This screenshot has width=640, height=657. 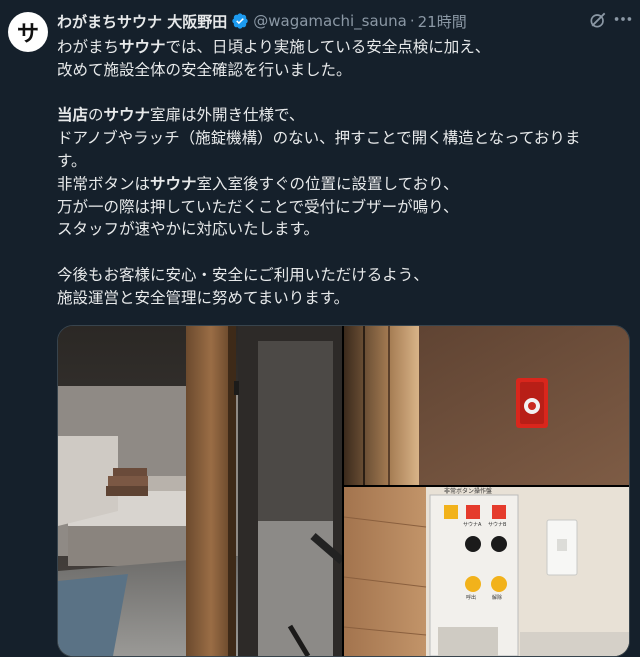 I want to click on more-icon, so click(x=623, y=19).